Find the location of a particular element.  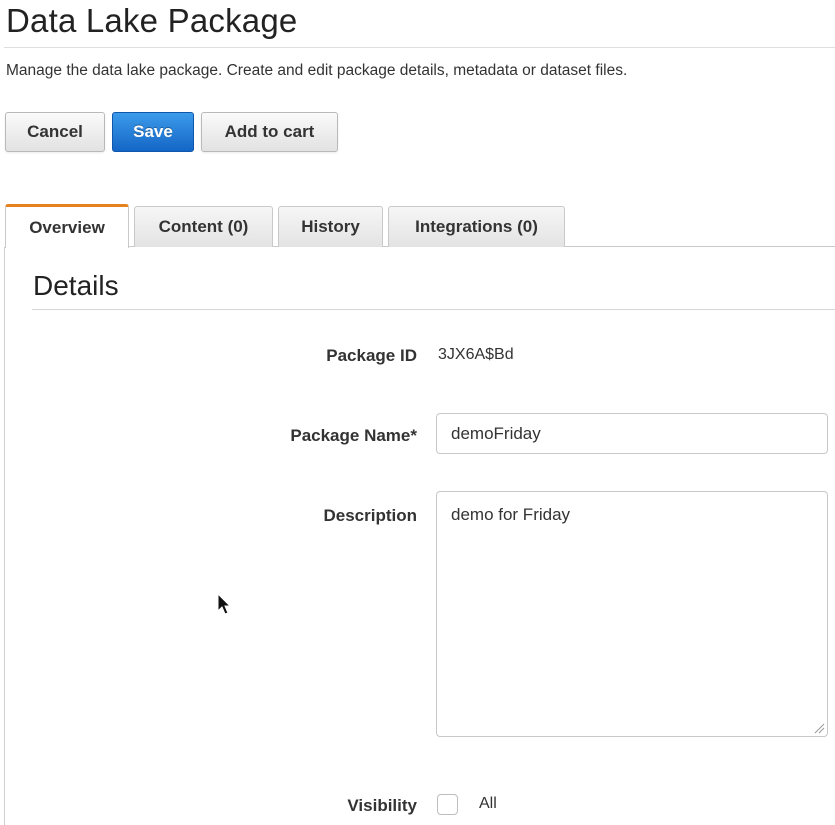

package-id-label: Package ID is located at coordinates (371, 355).